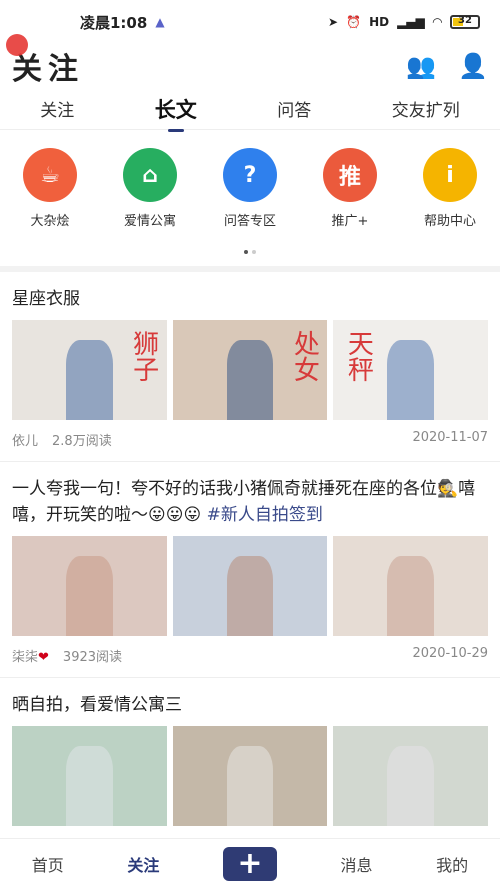  What do you see at coordinates (57, 108) in the screenshot?
I see `tab-follow: 关注` at bounding box center [57, 108].